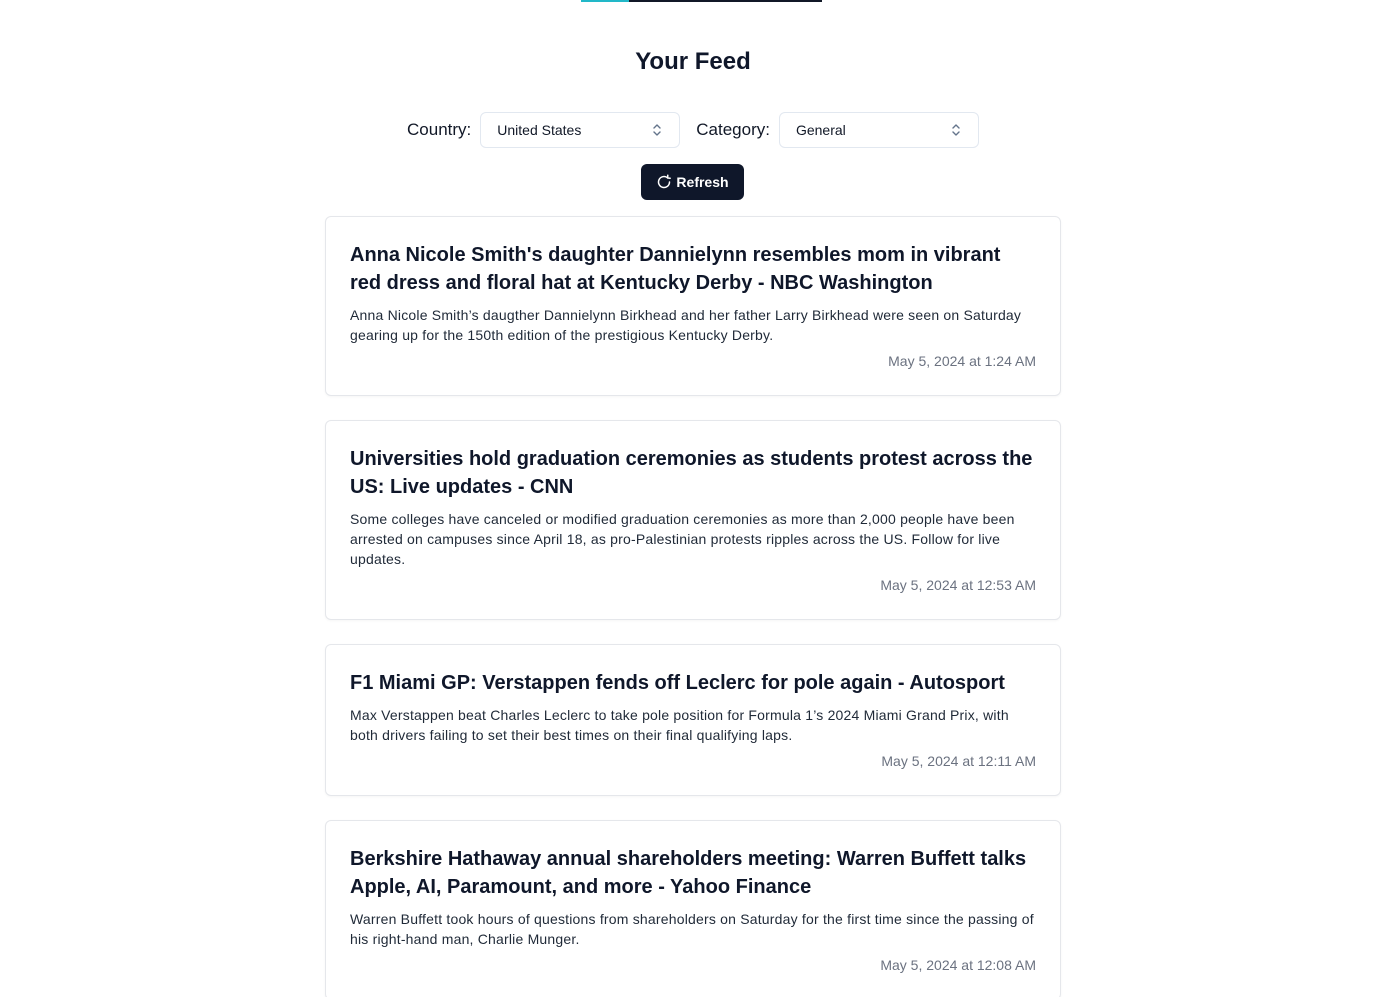 This screenshot has width=1400, height=997. Describe the element at coordinates (733, 129) in the screenshot. I see `category-label: Category:` at that location.